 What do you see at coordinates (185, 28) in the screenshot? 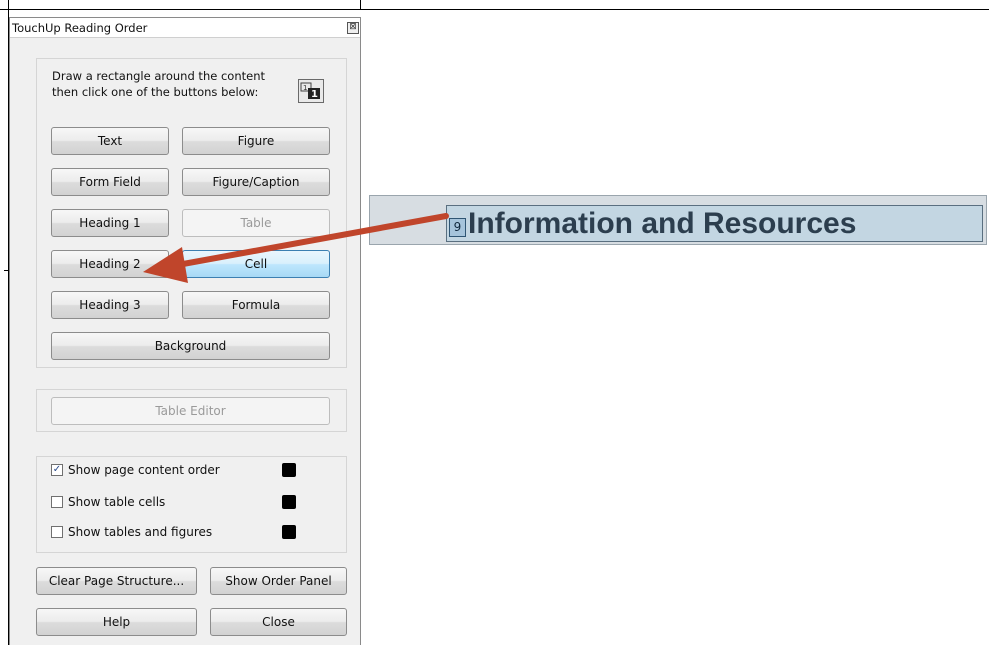
I see `panel-title: TouchUp Reading Order` at bounding box center [185, 28].